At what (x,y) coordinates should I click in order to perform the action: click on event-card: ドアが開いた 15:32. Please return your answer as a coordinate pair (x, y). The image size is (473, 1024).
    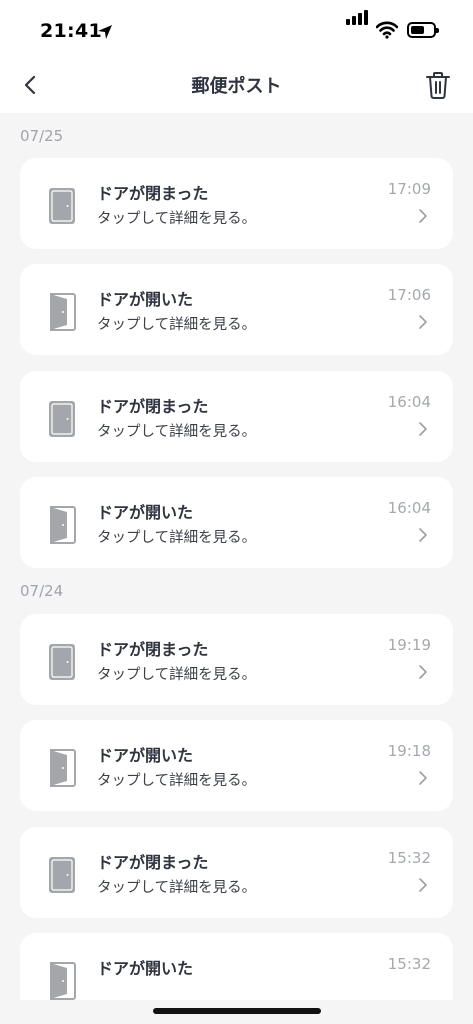
    Looking at the image, I should click on (236, 966).